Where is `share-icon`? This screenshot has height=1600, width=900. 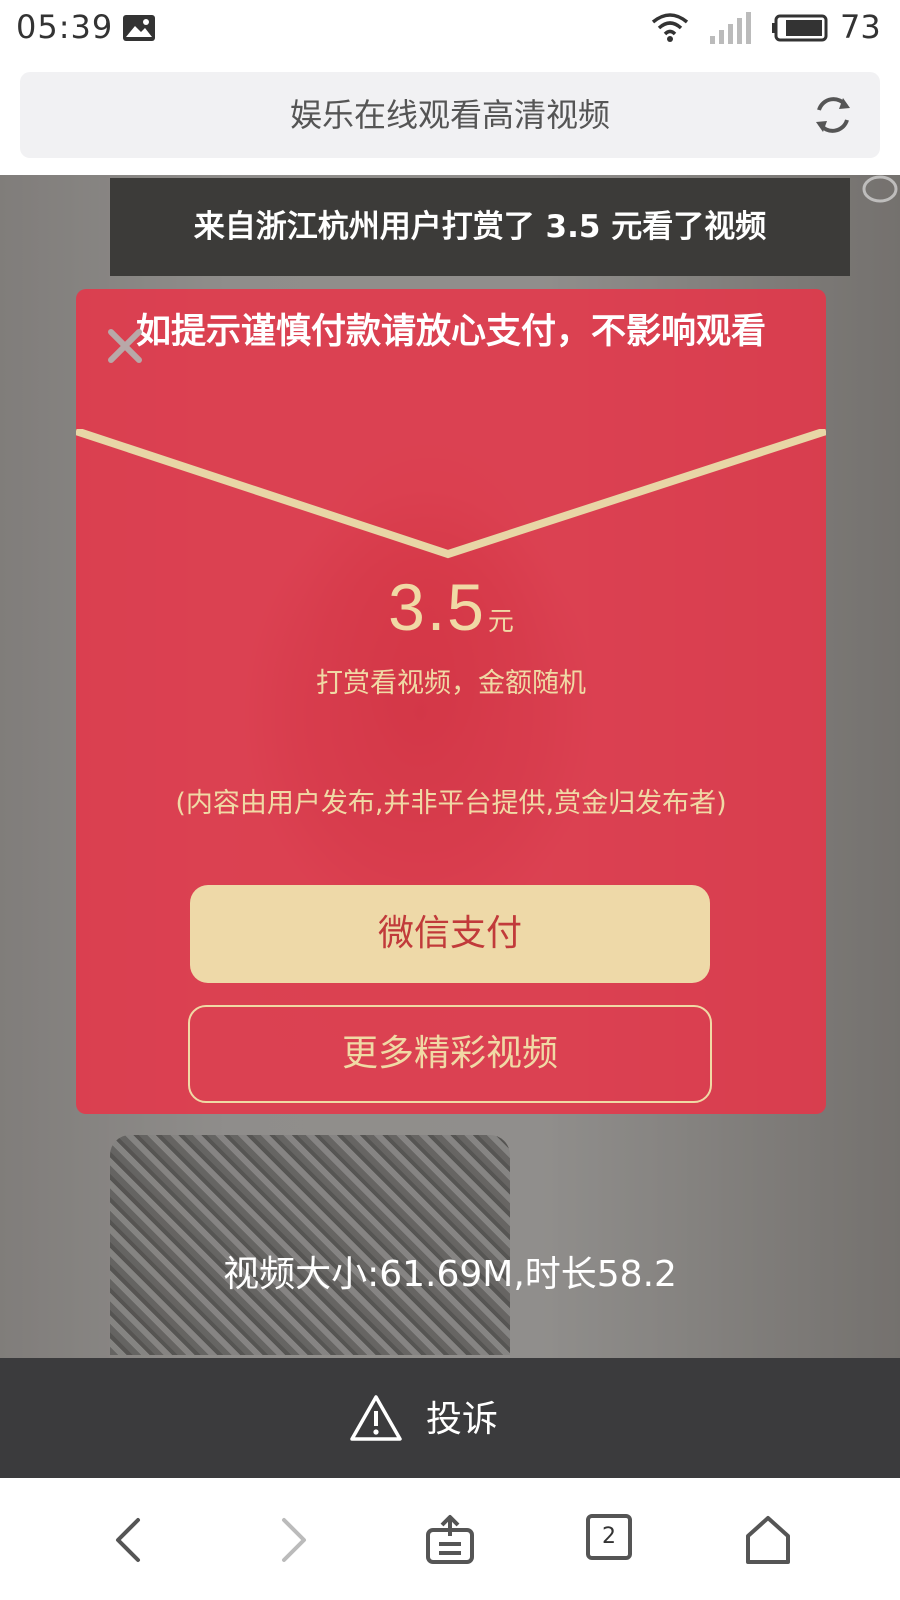
share-icon is located at coordinates (450, 1540).